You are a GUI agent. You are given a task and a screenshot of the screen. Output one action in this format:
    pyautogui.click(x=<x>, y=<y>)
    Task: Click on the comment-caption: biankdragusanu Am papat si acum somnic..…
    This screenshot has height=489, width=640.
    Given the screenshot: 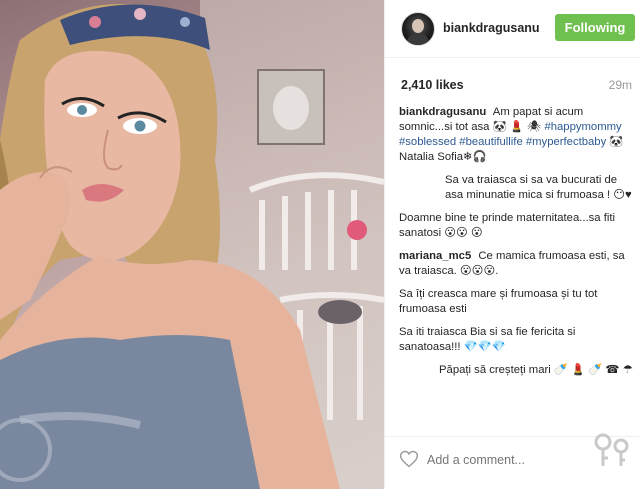 What is the action you would take?
    pyautogui.click(x=517, y=135)
    